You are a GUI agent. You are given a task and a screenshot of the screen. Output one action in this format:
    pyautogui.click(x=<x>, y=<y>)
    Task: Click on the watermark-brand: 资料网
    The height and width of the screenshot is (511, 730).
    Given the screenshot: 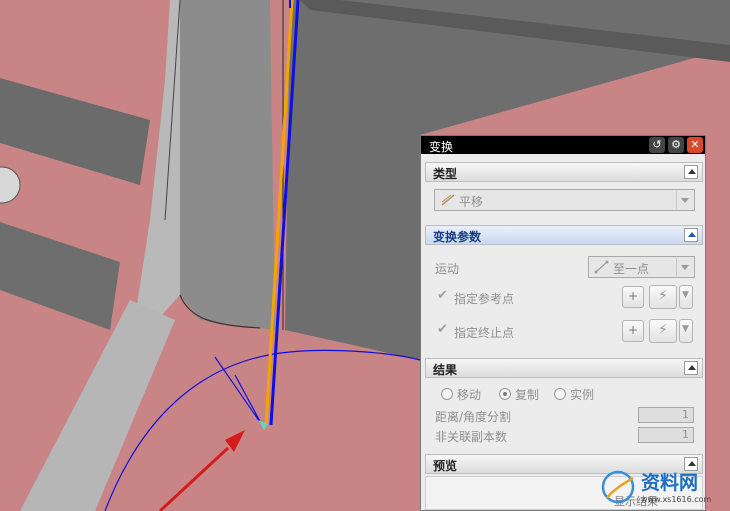 What is the action you would take?
    pyautogui.click(x=670, y=483)
    